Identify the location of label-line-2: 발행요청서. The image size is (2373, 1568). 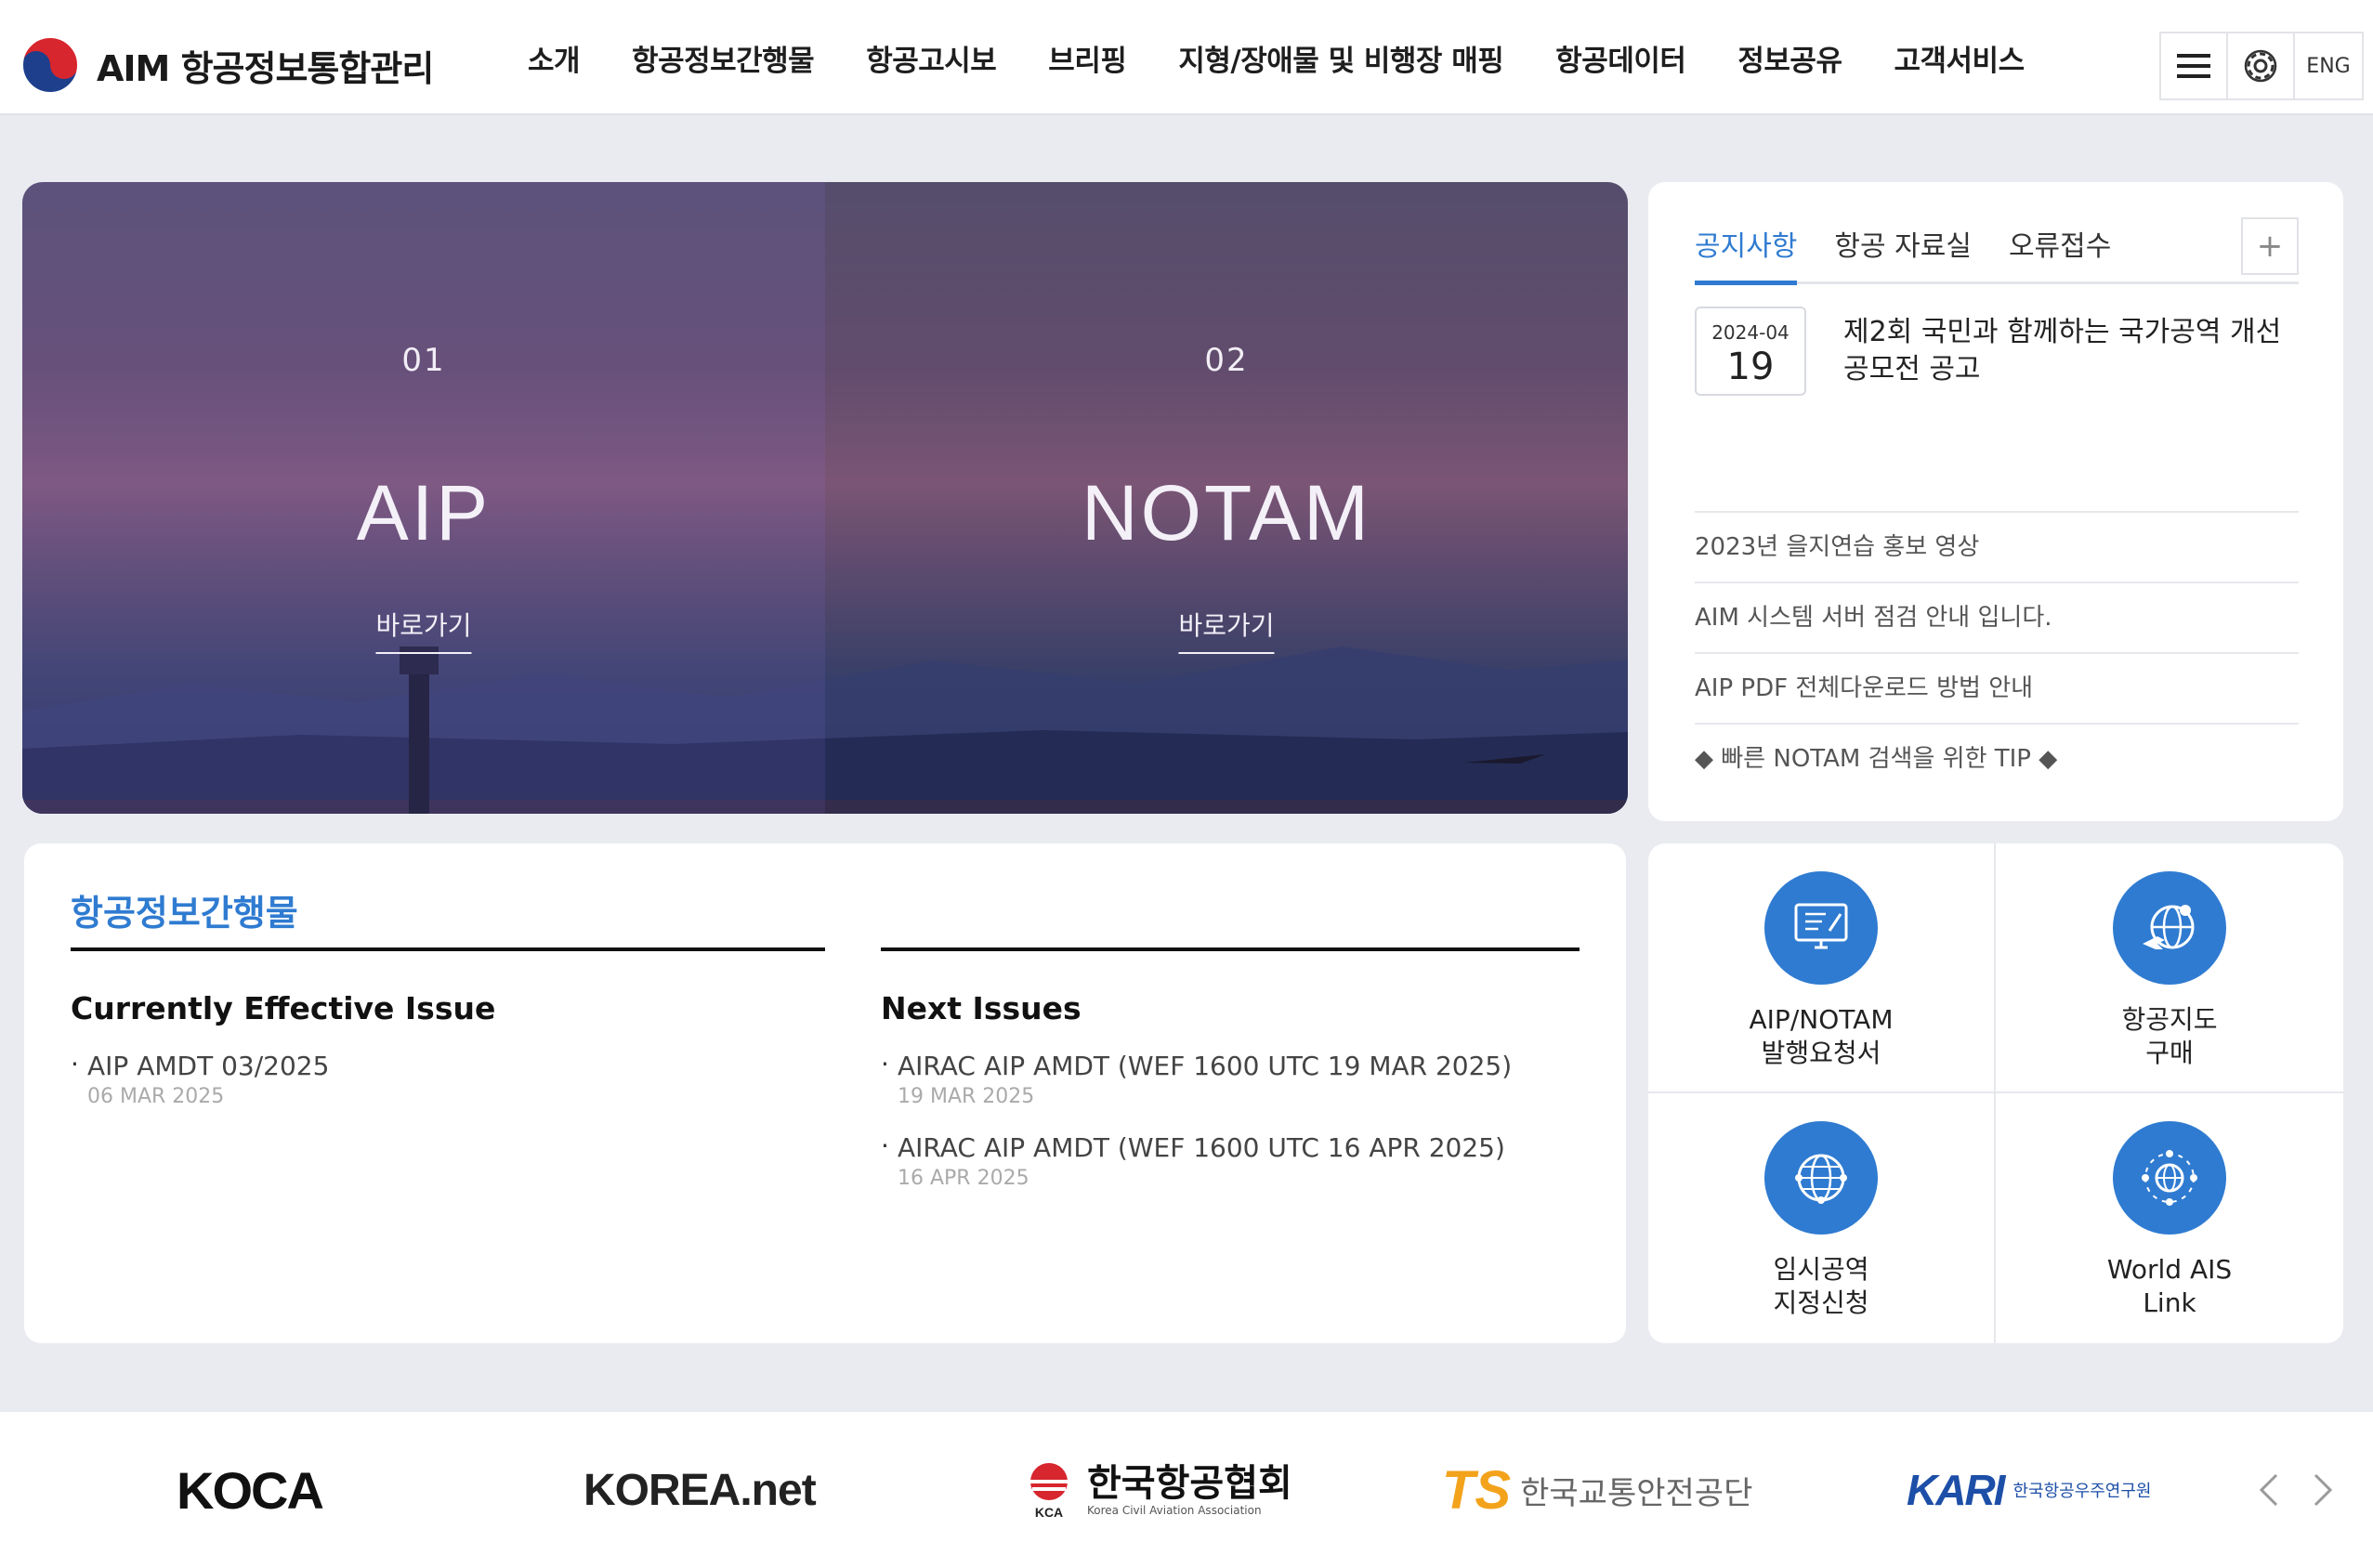
(1821, 1053).